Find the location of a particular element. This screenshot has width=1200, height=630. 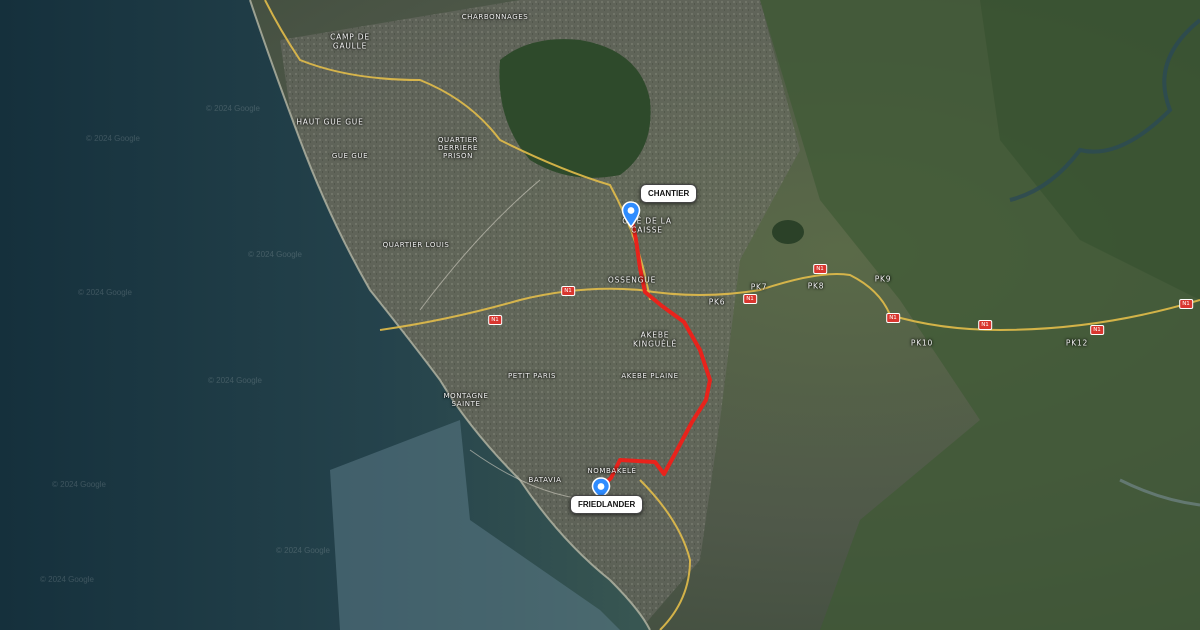

marker-label-friedlander: FRIEDLANDER is located at coordinates (607, 504).